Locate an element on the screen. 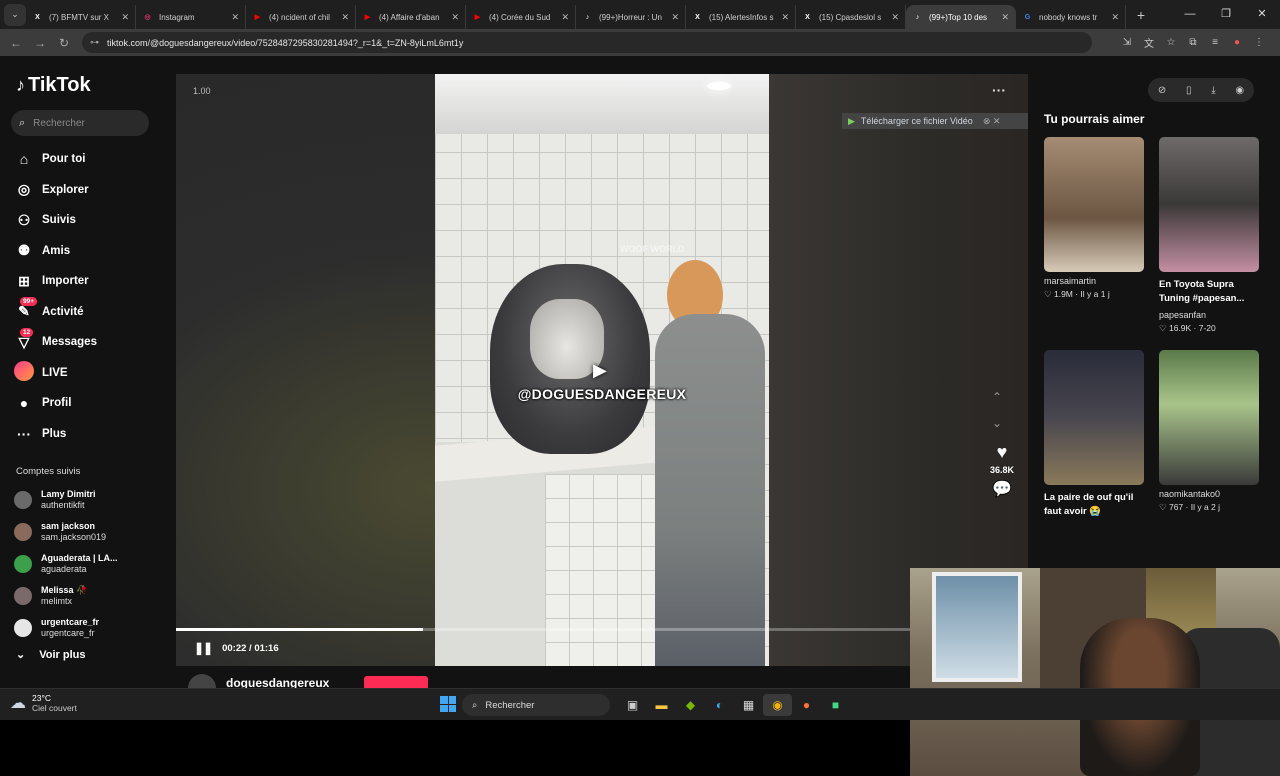 This screenshot has width=1280, height=776. file-explorer-icon: ▬ is located at coordinates (661, 705).